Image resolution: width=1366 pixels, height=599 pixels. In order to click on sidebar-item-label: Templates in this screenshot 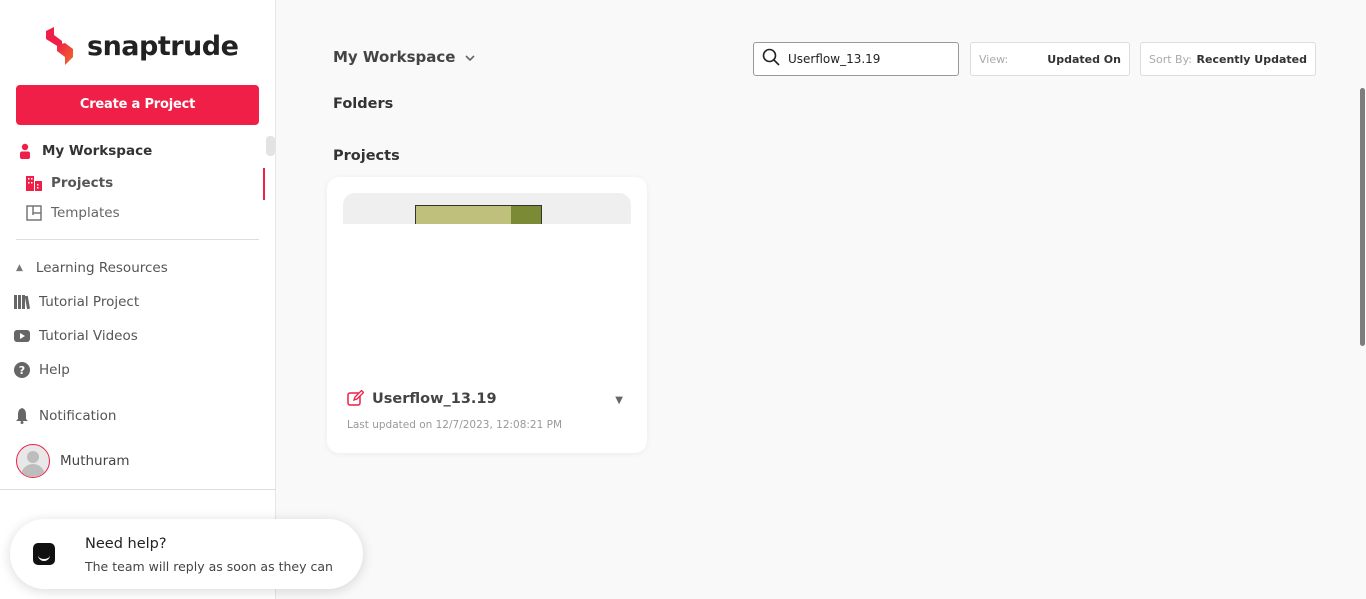, I will do `click(85, 213)`.